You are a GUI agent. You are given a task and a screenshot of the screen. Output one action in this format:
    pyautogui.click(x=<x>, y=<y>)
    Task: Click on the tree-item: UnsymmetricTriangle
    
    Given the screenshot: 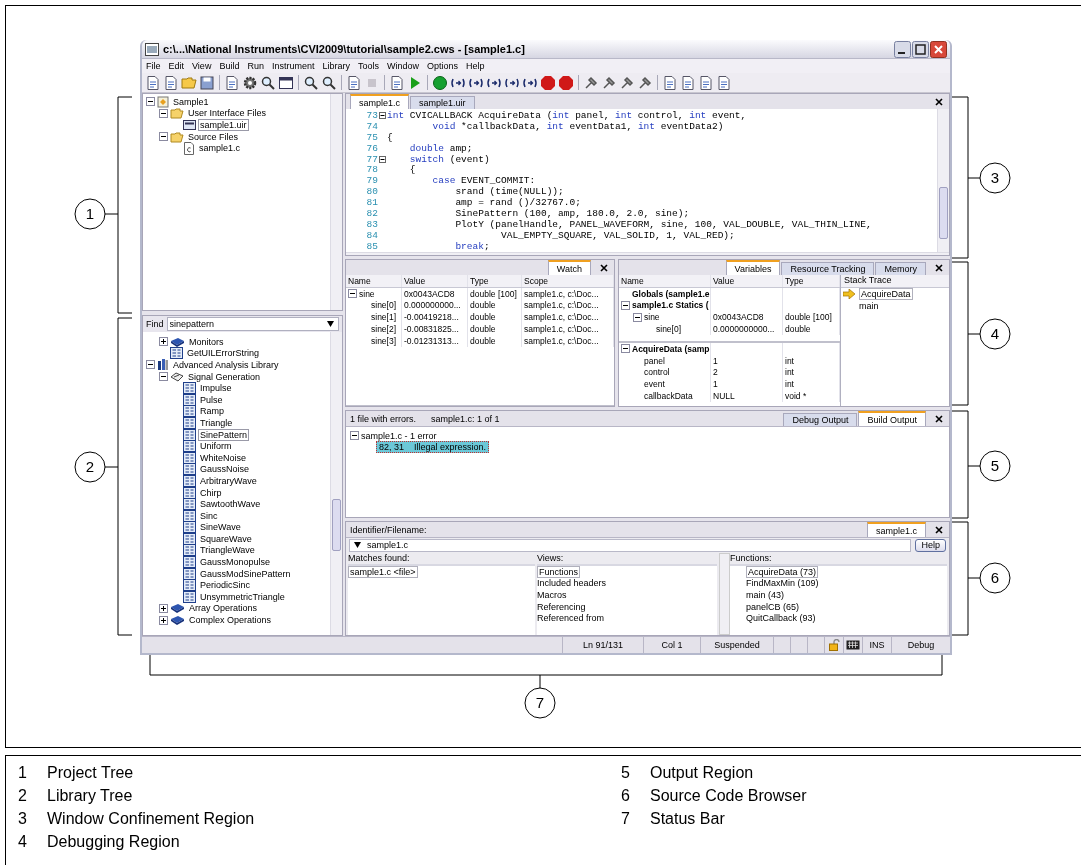 What is the action you would take?
    pyautogui.click(x=242, y=596)
    